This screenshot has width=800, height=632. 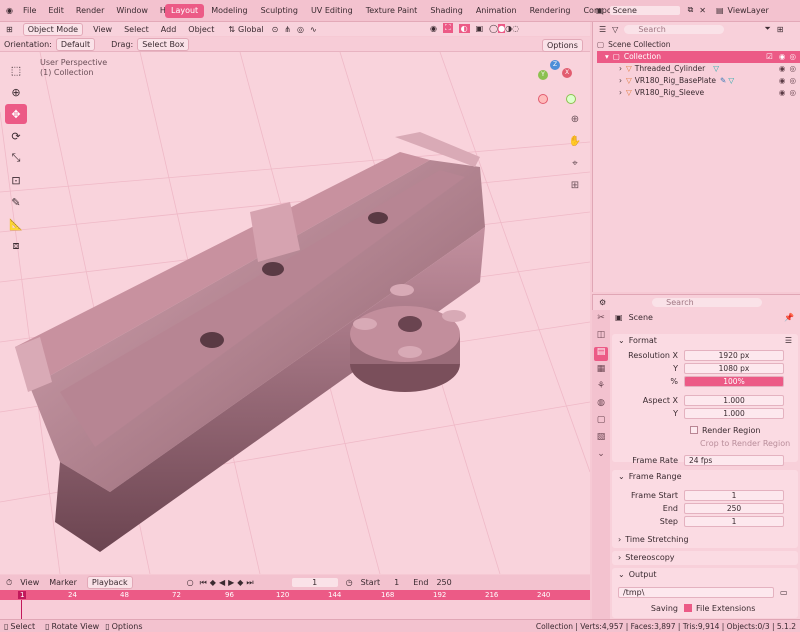 I want to click on properties-search: Search, so click(x=707, y=302).